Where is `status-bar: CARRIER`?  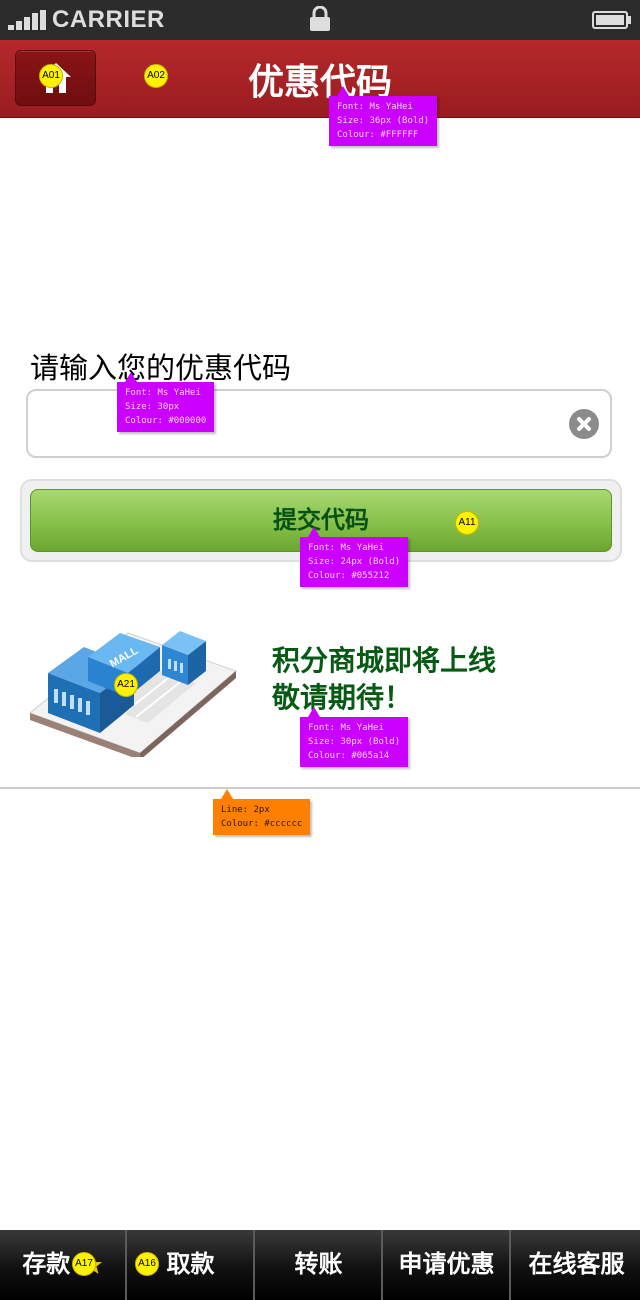
status-bar: CARRIER is located at coordinates (320, 20).